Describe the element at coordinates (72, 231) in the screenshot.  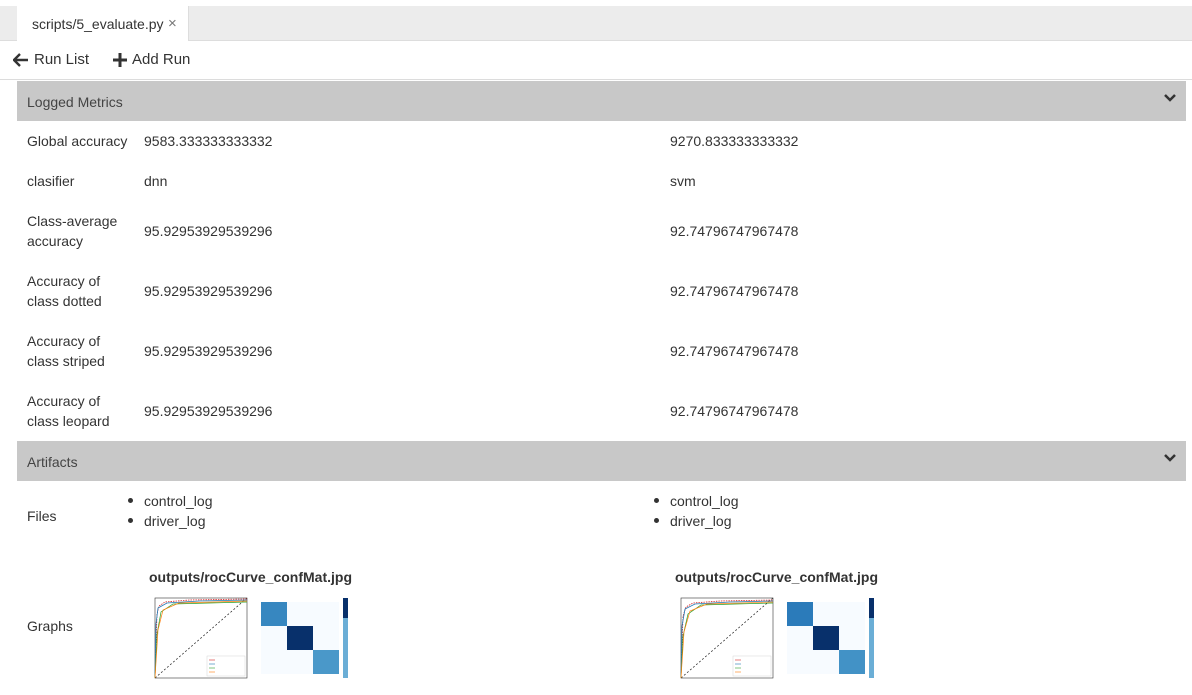
I see `metric-label: Class-average accuracy` at that location.